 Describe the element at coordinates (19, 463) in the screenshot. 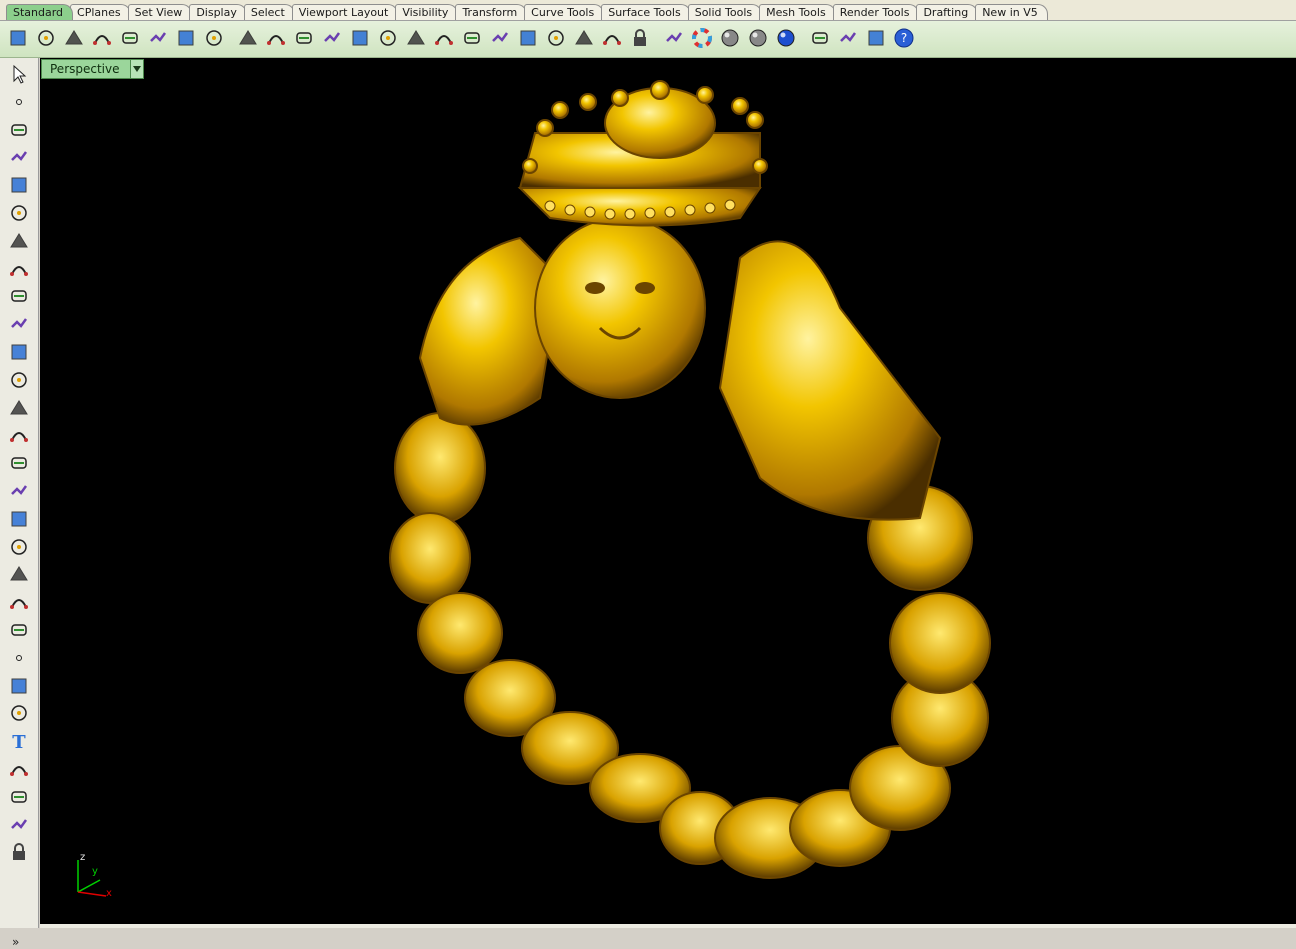

I see `cylinder-icon` at that location.